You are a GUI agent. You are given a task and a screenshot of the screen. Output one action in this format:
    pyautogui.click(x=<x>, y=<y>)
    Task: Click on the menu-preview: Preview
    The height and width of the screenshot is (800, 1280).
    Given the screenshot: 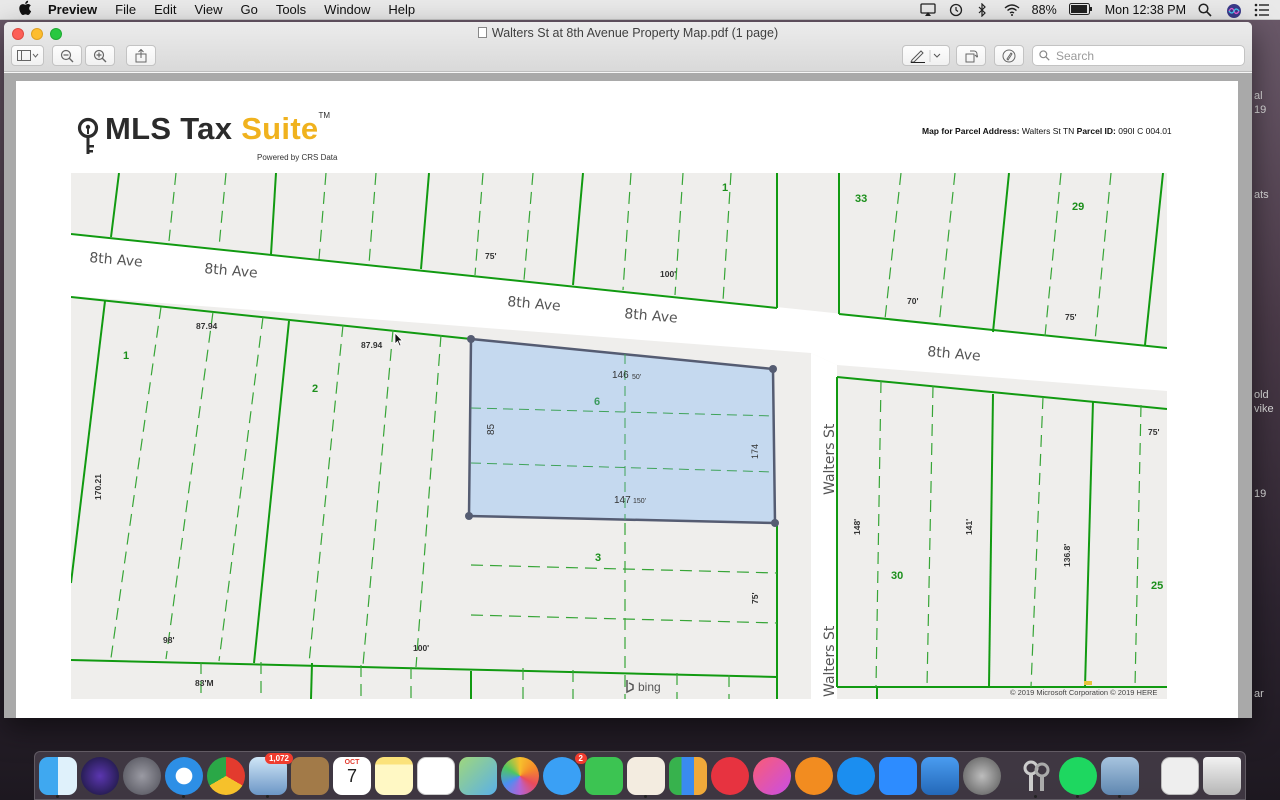 What is the action you would take?
    pyautogui.click(x=72, y=9)
    